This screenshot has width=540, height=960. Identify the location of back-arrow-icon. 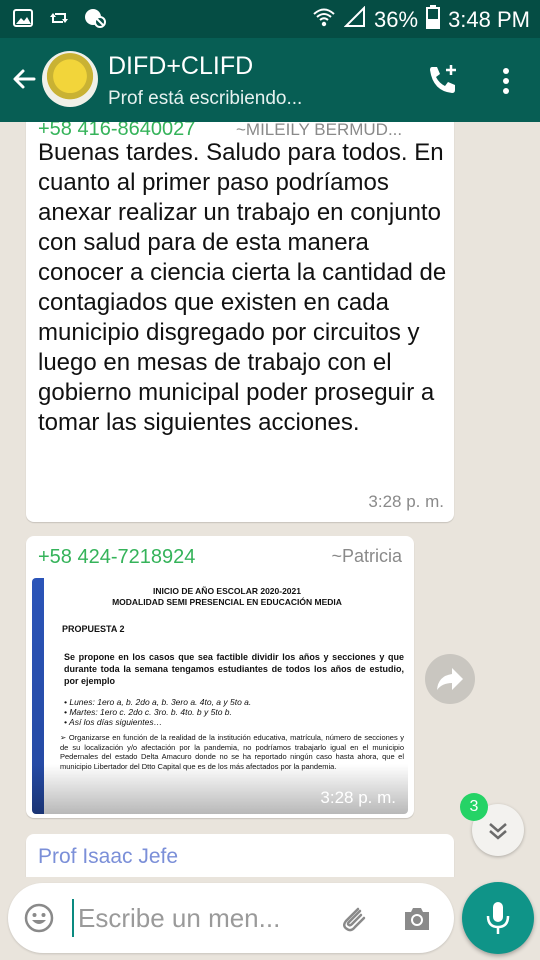
(25, 79).